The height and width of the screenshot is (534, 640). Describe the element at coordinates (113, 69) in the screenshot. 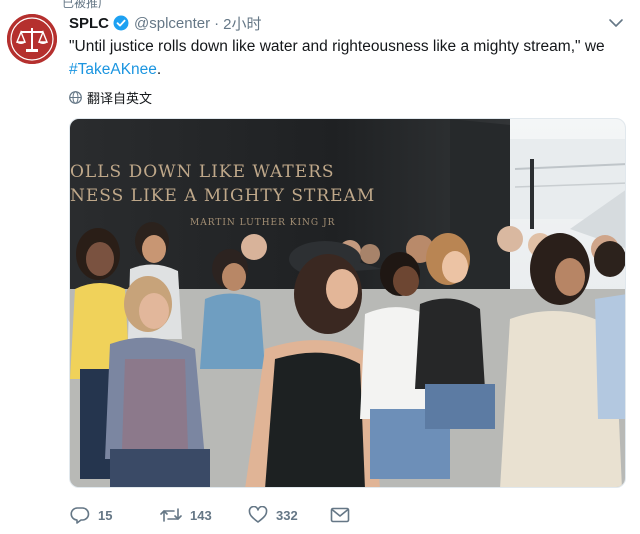

I see `hashtag-link: #TakeAKnee` at that location.